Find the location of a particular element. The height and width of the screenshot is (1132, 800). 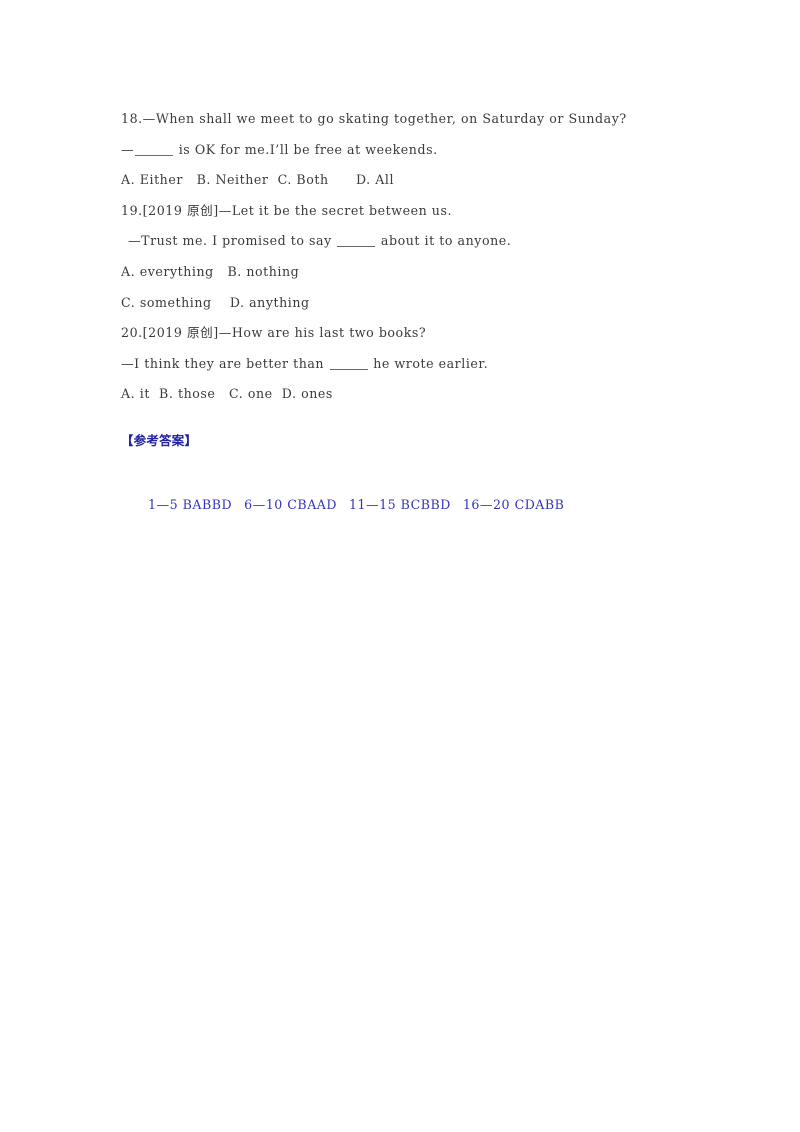

question-19-options-row-2: C. something D. anything is located at coordinates (215, 302).